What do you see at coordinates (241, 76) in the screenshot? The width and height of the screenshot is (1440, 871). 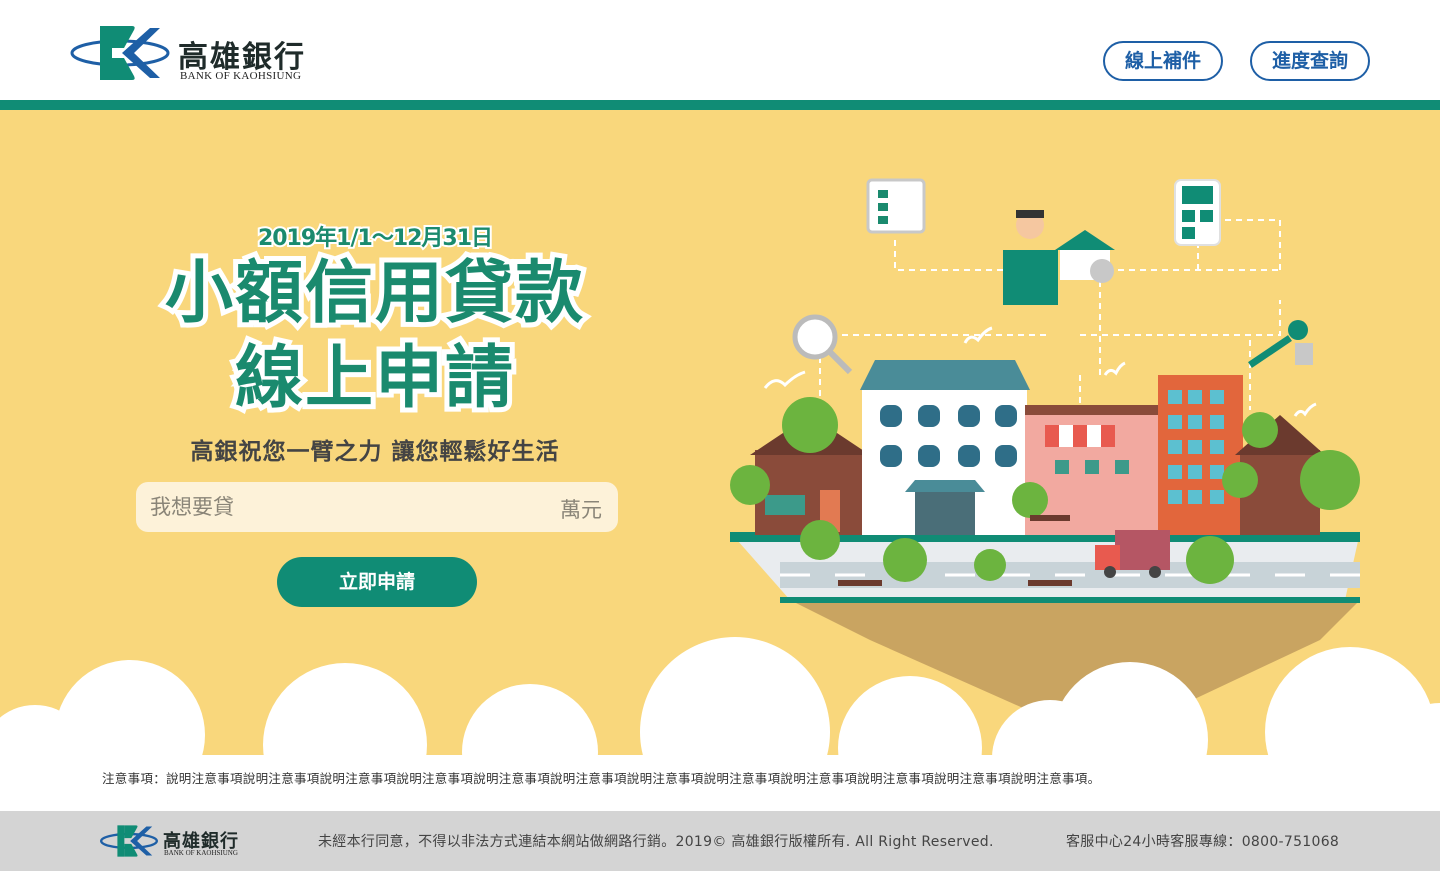 I see `bank-name-en: BANK OF KAOHSIUNG` at bounding box center [241, 76].